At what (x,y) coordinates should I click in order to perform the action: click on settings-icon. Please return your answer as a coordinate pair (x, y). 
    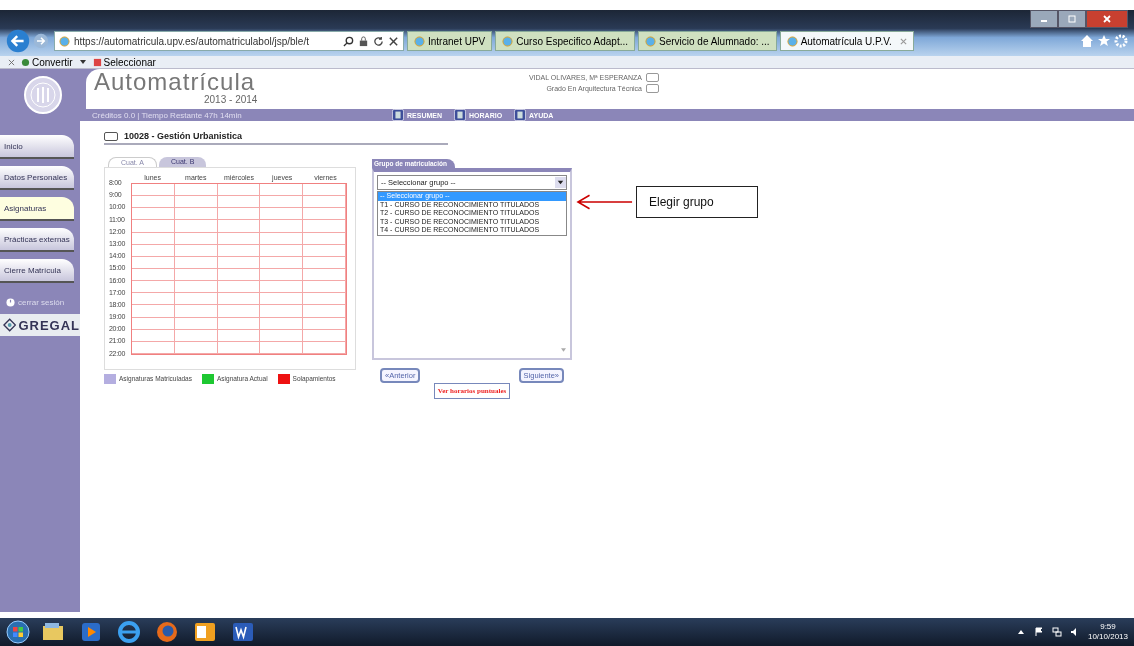
    Looking at the image, I should click on (1121, 41).